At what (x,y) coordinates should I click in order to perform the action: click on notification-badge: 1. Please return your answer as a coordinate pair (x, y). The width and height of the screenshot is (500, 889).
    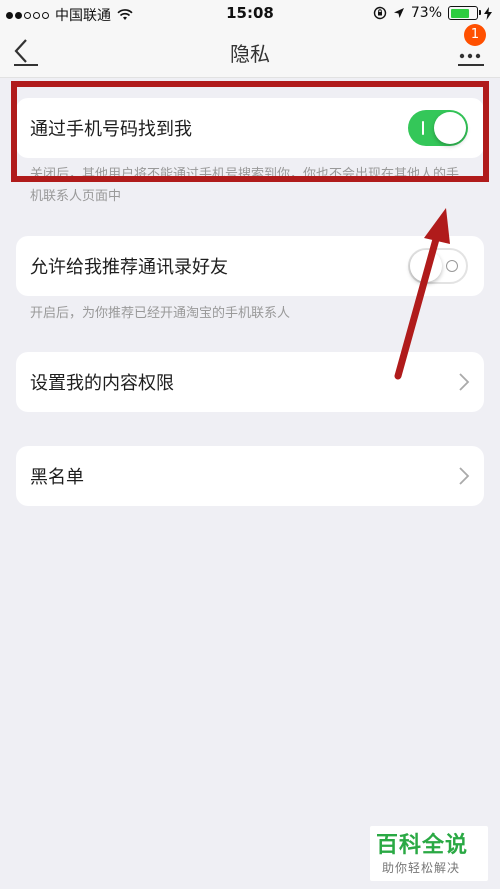
    Looking at the image, I should click on (475, 35).